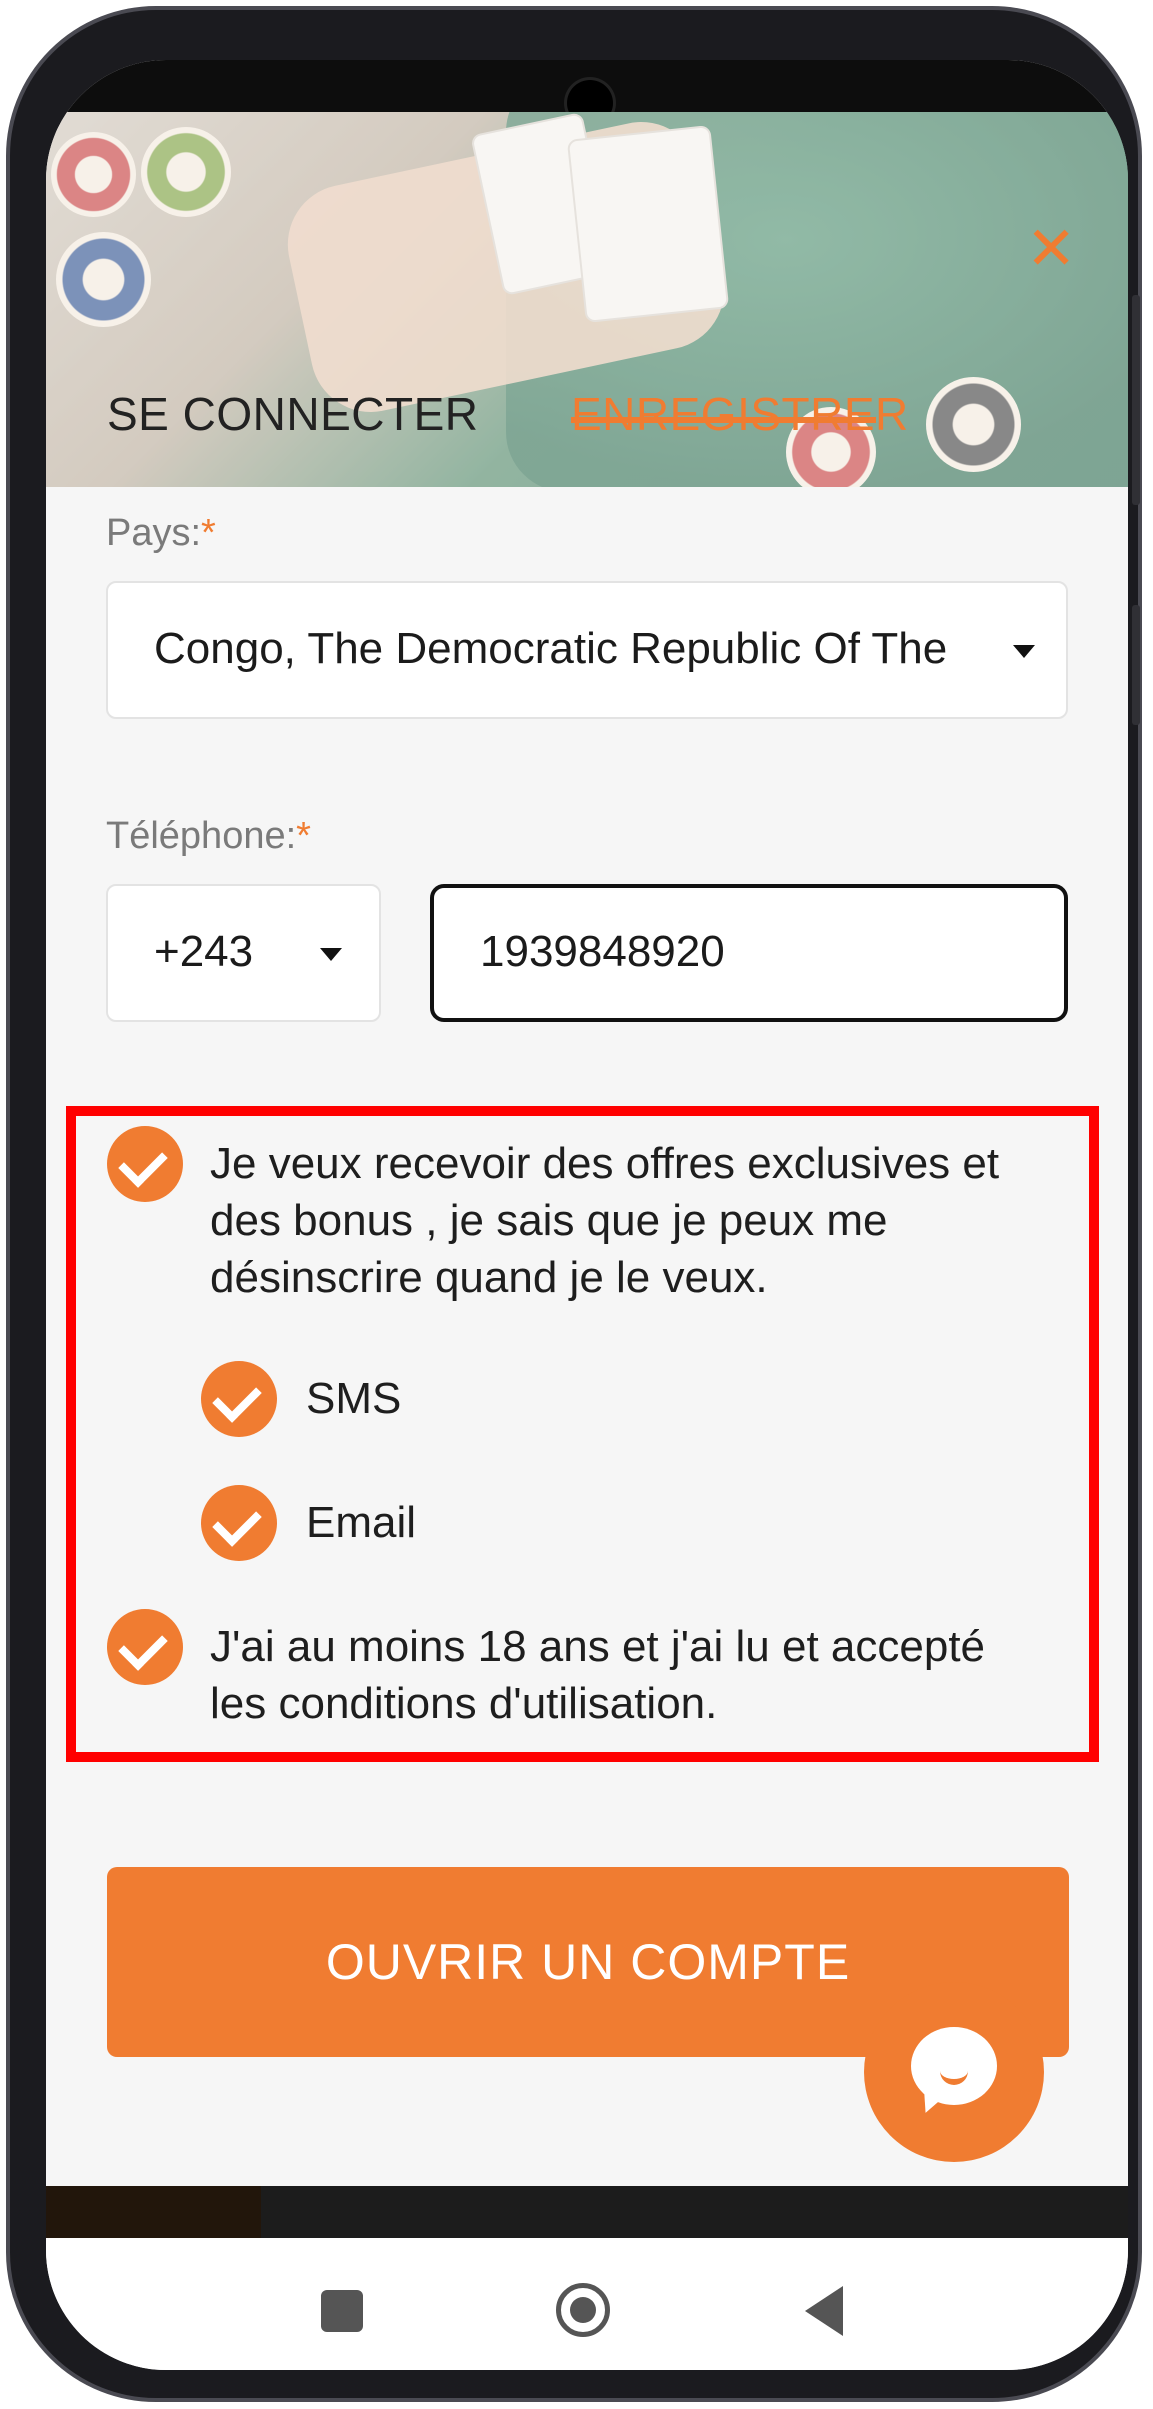  What do you see at coordinates (239, 1399) in the screenshot?
I see `sms-checkbox` at bounding box center [239, 1399].